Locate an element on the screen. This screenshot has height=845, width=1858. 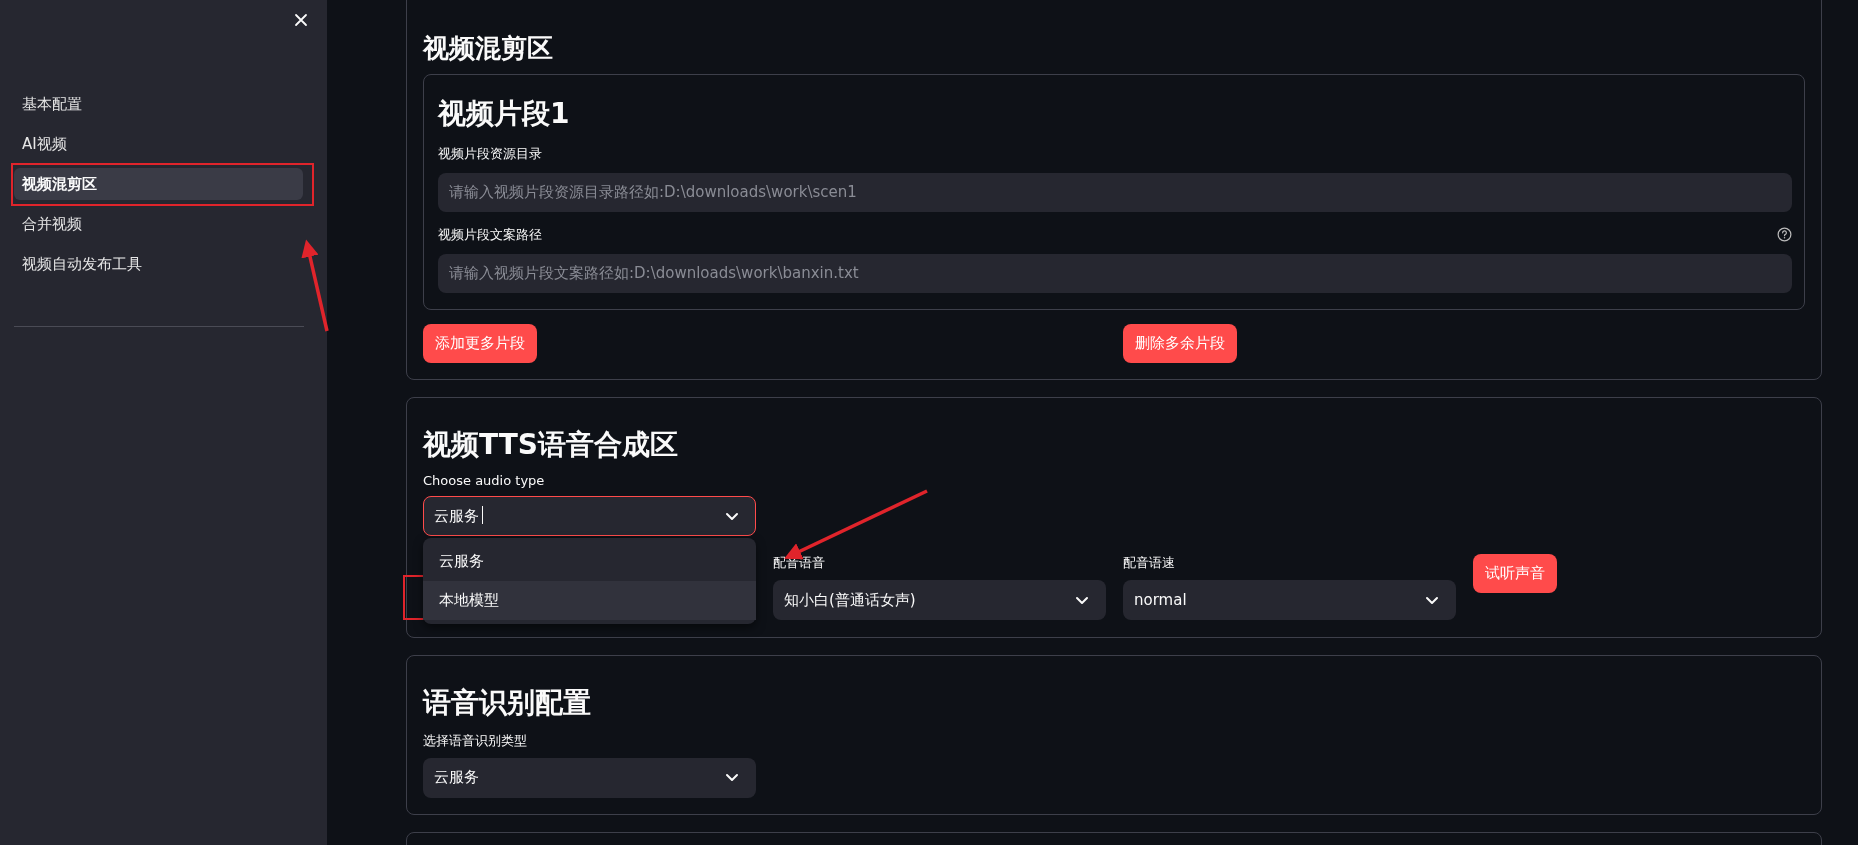
section-title: 视频TTS语音合成区 is located at coordinates (551, 444).